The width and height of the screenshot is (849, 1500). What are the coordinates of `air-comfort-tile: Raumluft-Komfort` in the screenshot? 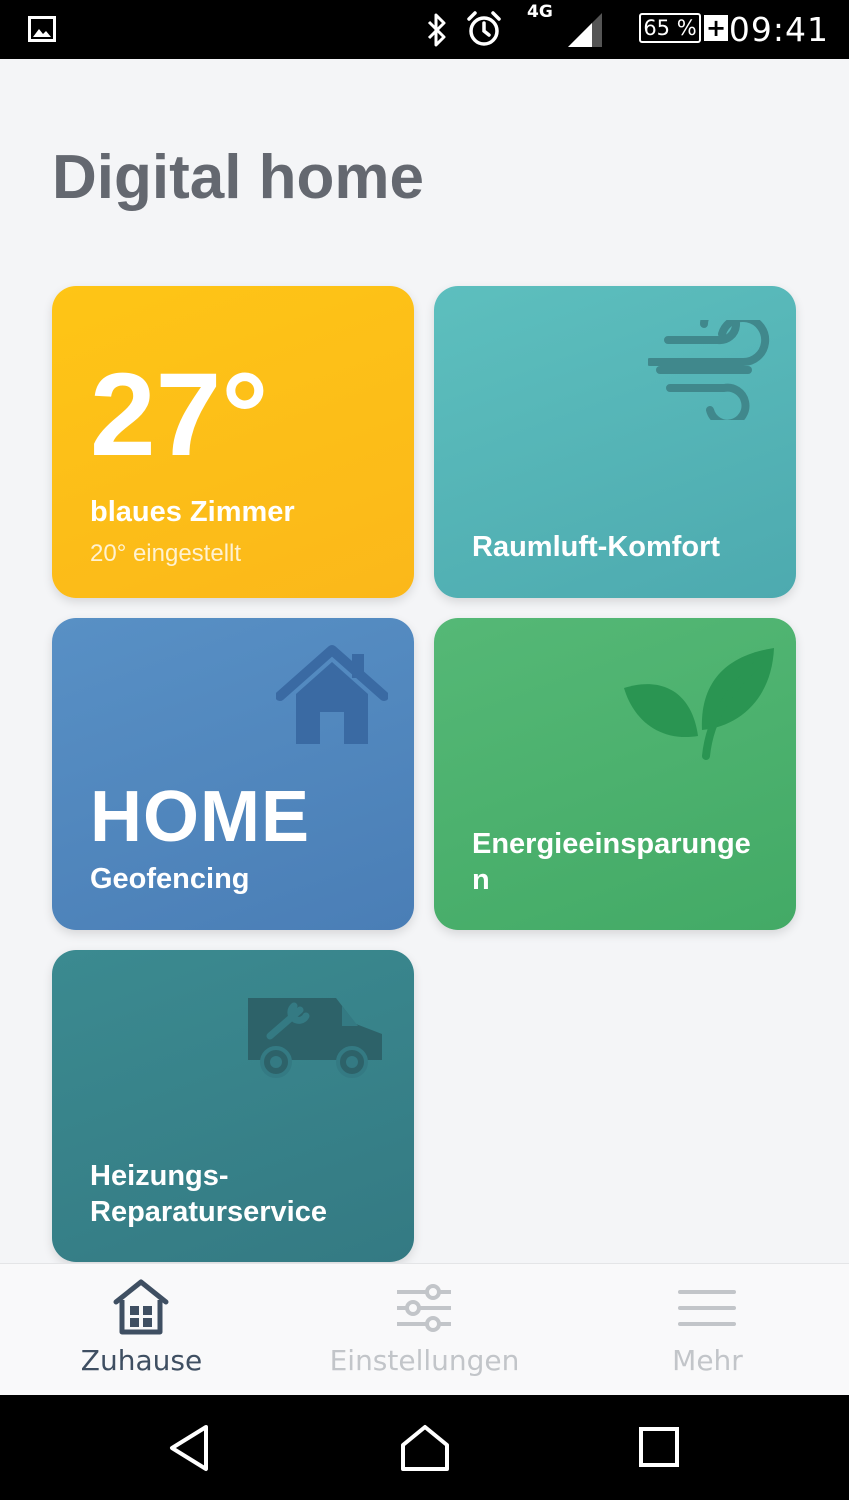 It's located at (615, 442).